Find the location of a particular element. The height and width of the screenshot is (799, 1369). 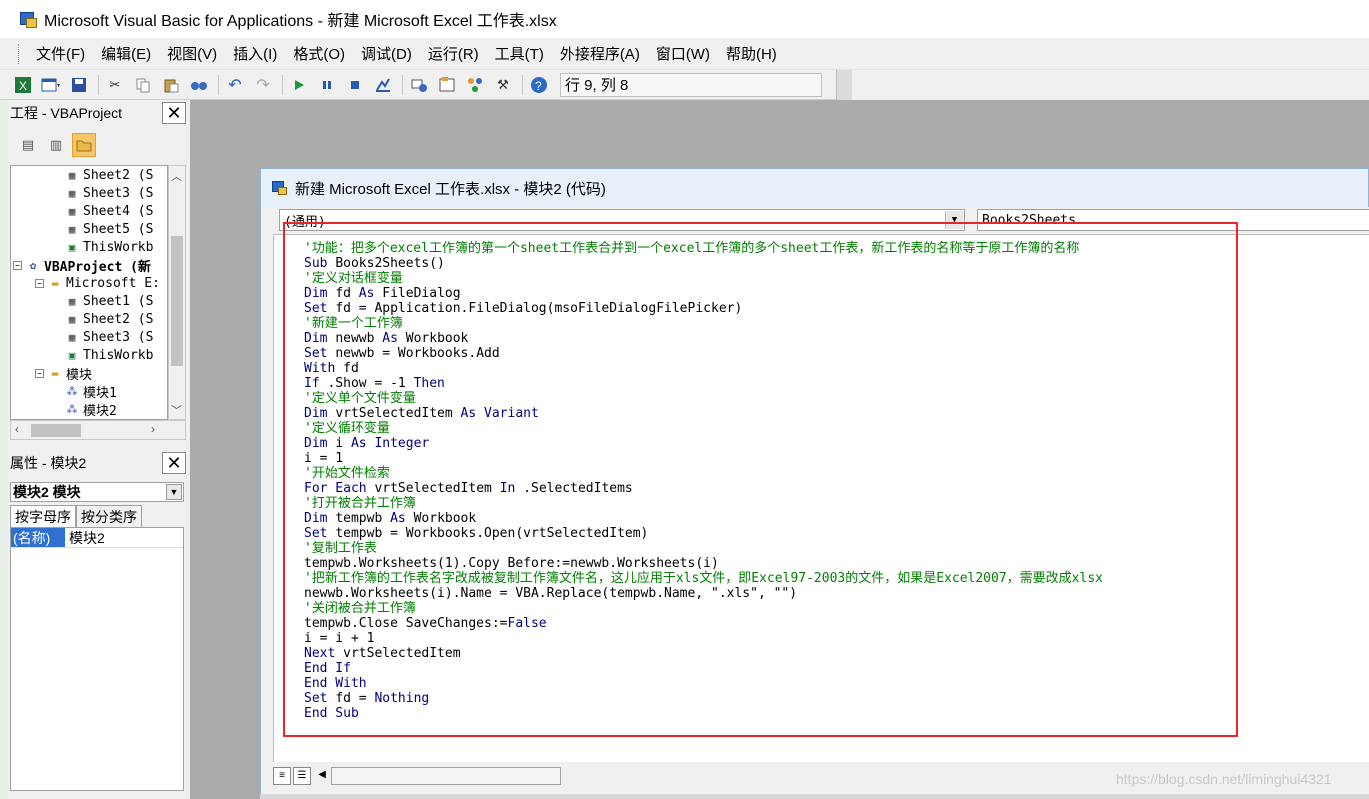

save-icon is located at coordinates (79, 85).